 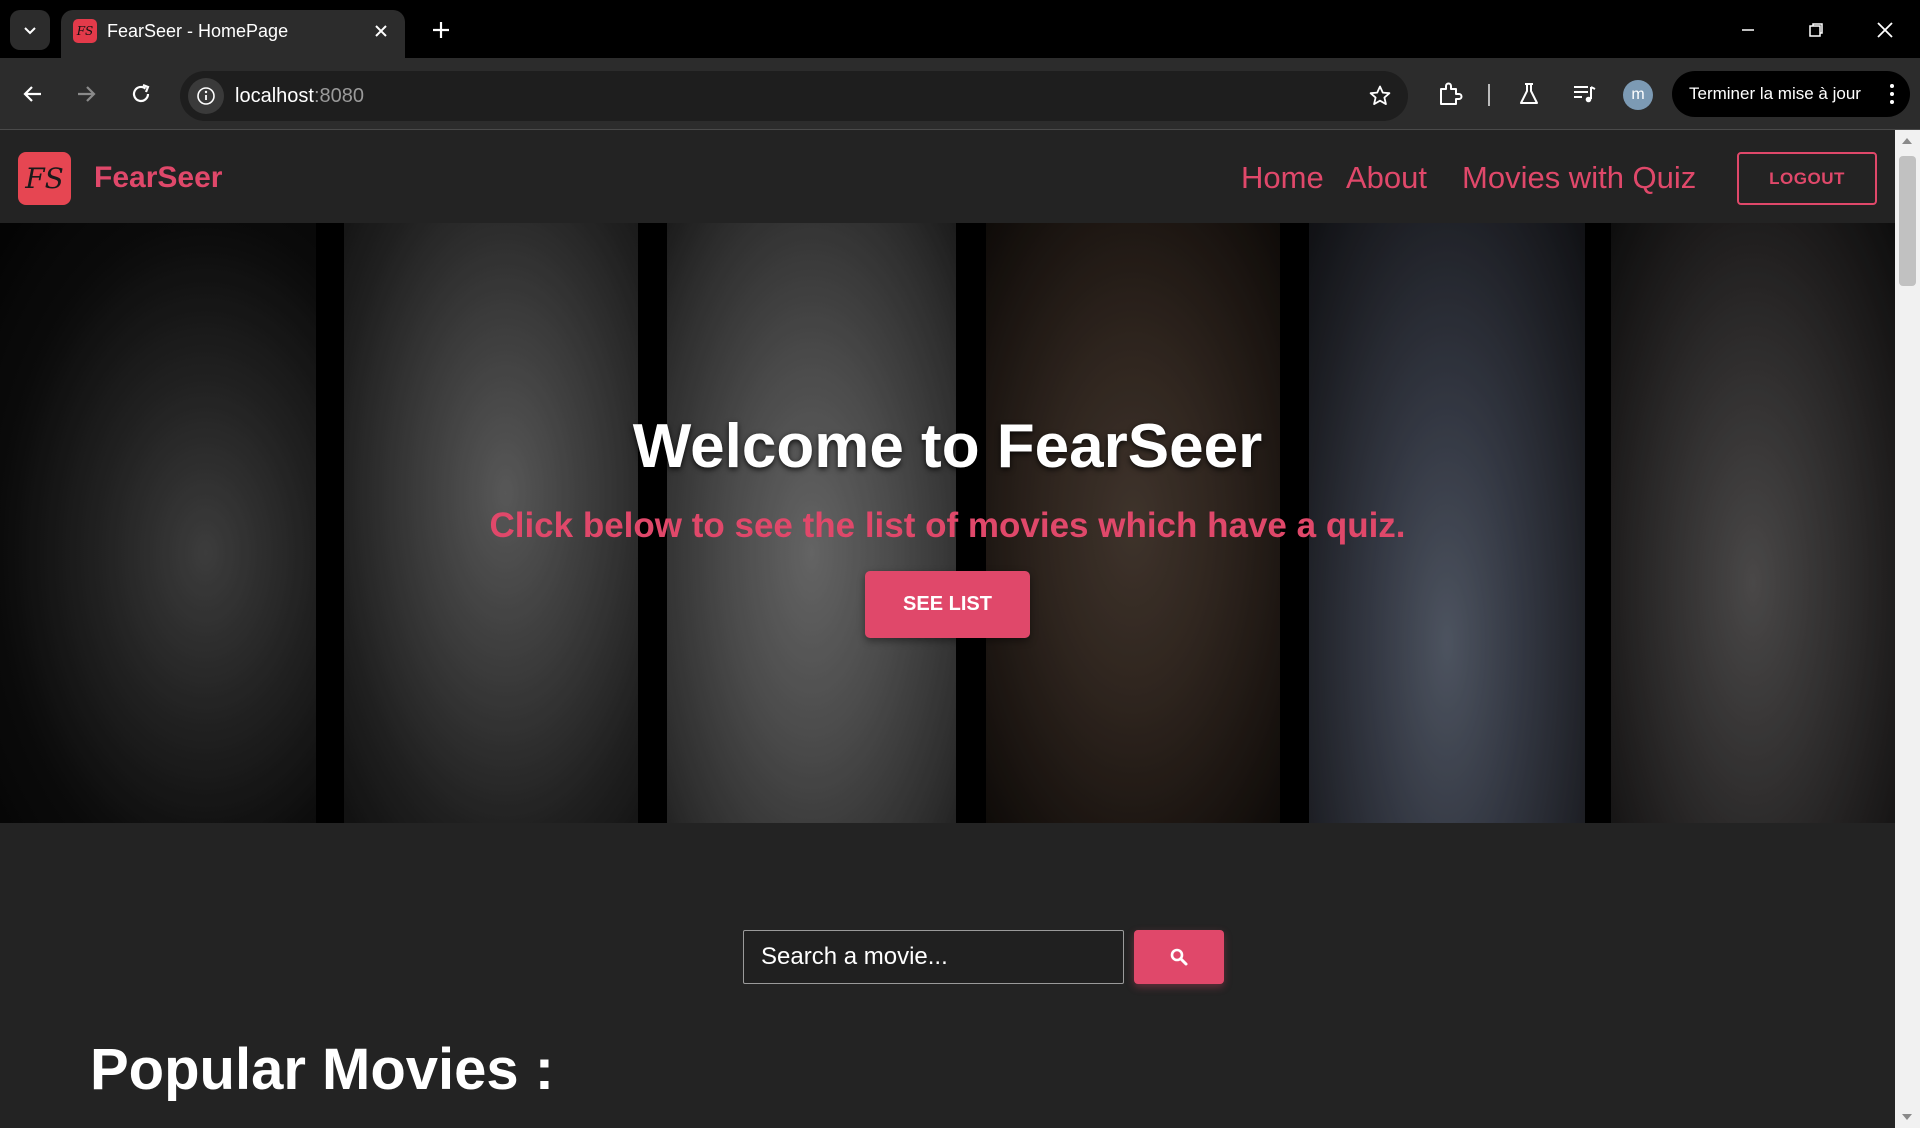 I want to click on brand-logo: FS, so click(x=44, y=178).